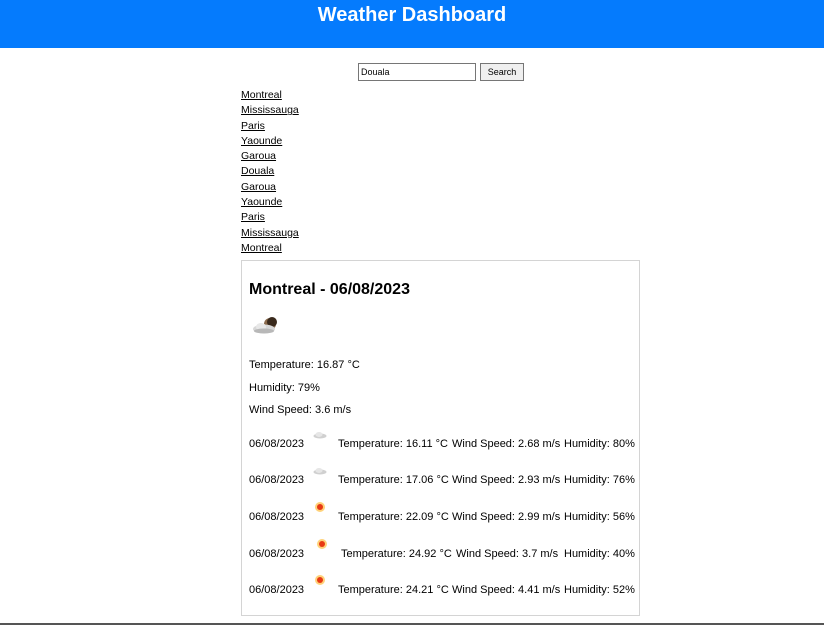  I want to click on forecast-wind: Wind Speed: 4.41 m/s, so click(506, 590).